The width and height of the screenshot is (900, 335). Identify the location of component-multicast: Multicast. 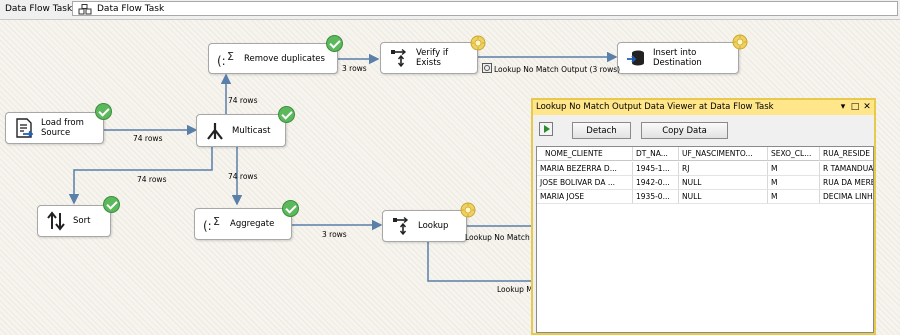
(241, 130).